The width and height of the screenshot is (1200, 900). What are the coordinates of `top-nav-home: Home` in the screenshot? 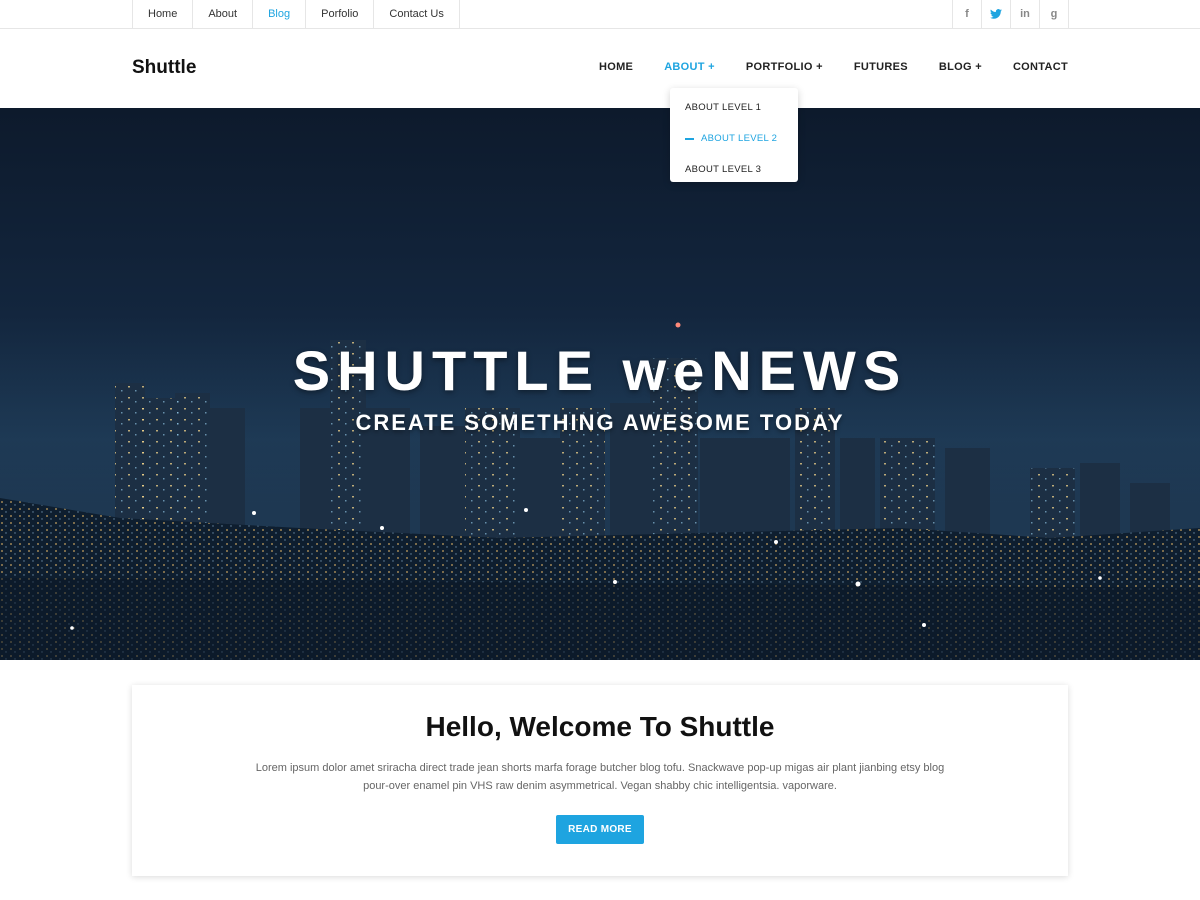 It's located at (163, 14).